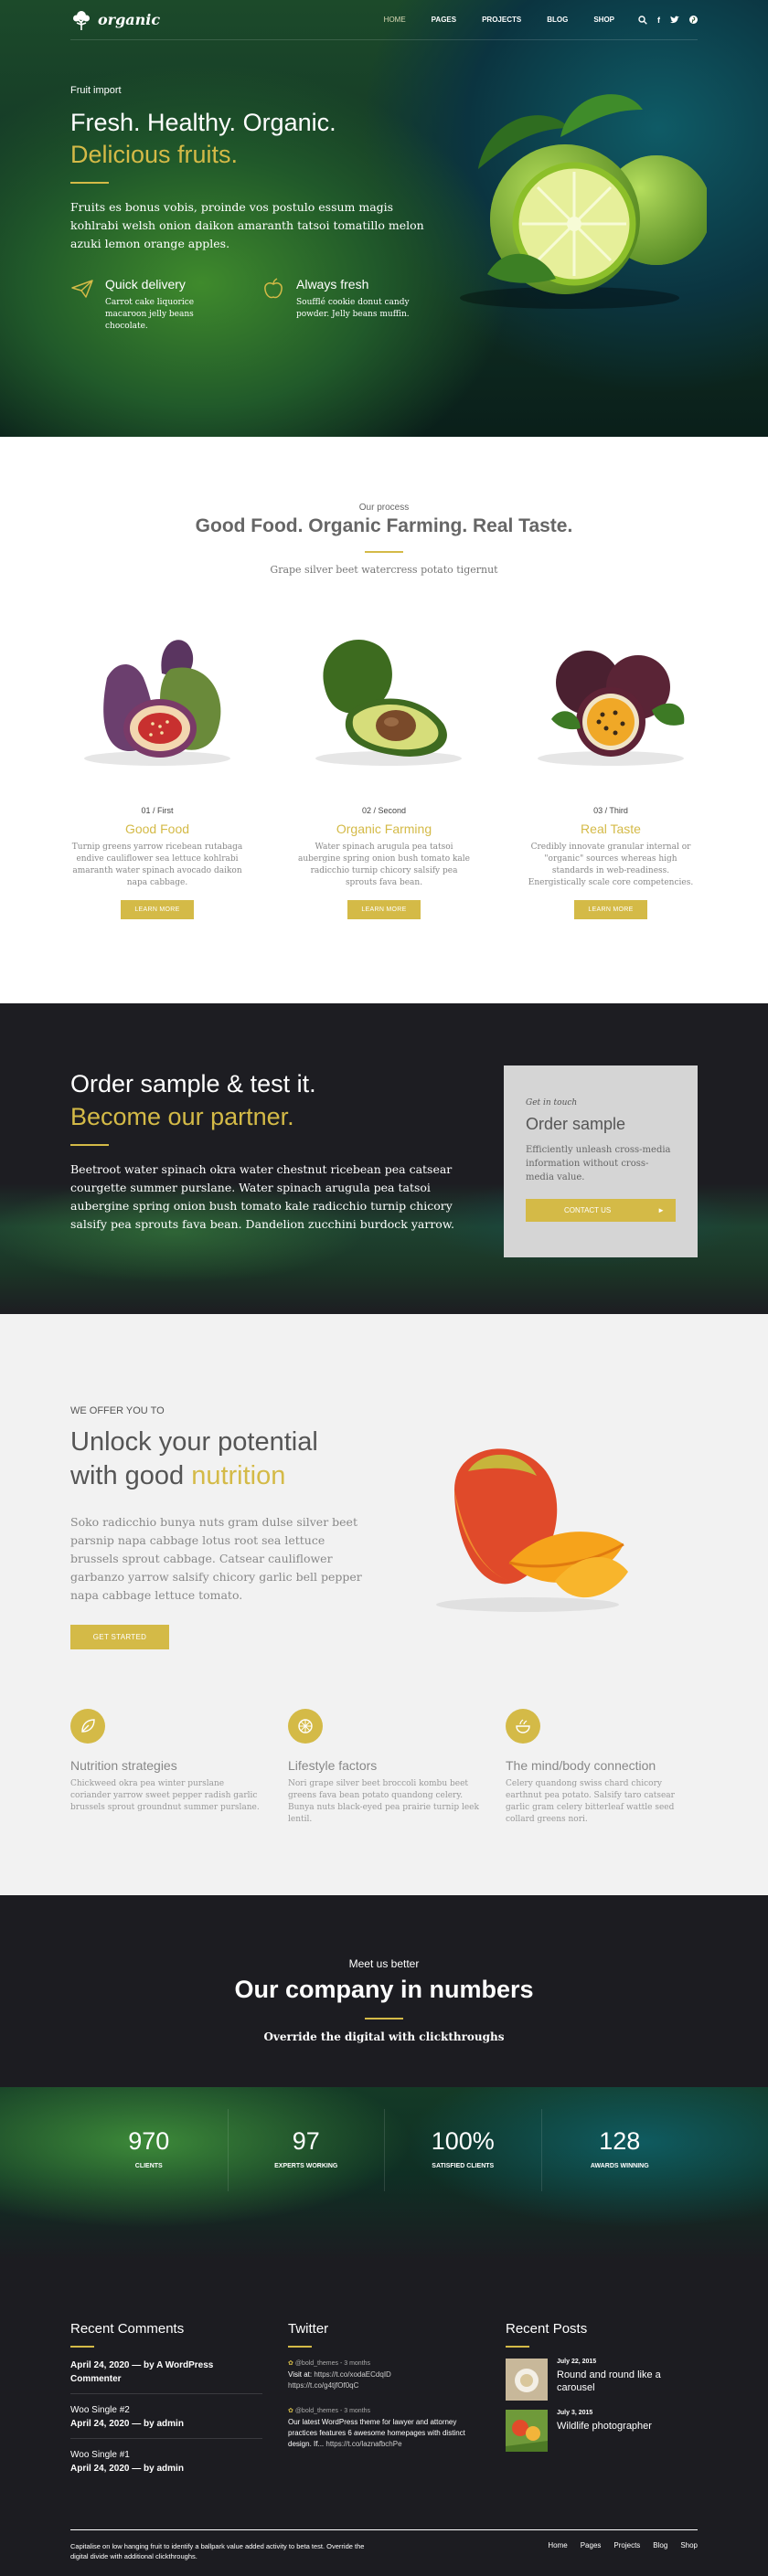 This screenshot has width=768, height=2576. What do you see at coordinates (308, 2329) in the screenshot?
I see `footer-col-title: Twitter` at bounding box center [308, 2329].